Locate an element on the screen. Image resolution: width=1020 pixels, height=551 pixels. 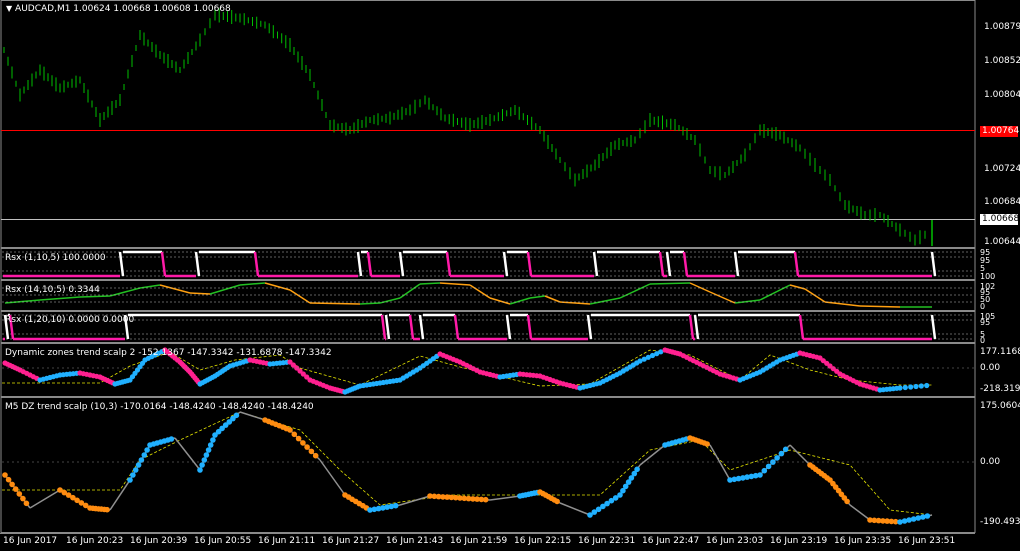
time-label: 16 Jun 23:51 is located at coordinates (927, 541).